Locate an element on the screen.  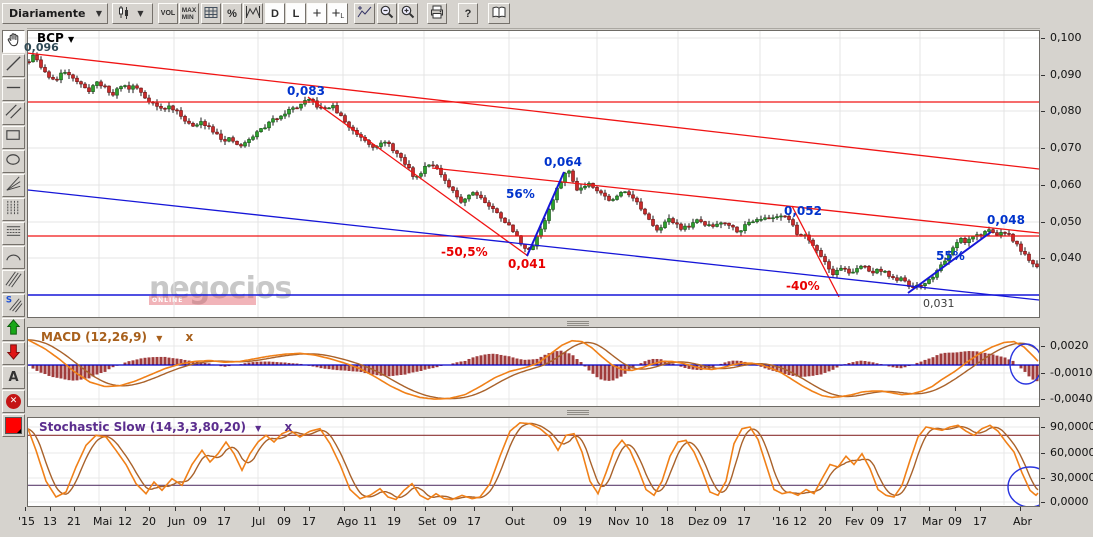
sell-arrow-tool is located at coordinates (13, 353).